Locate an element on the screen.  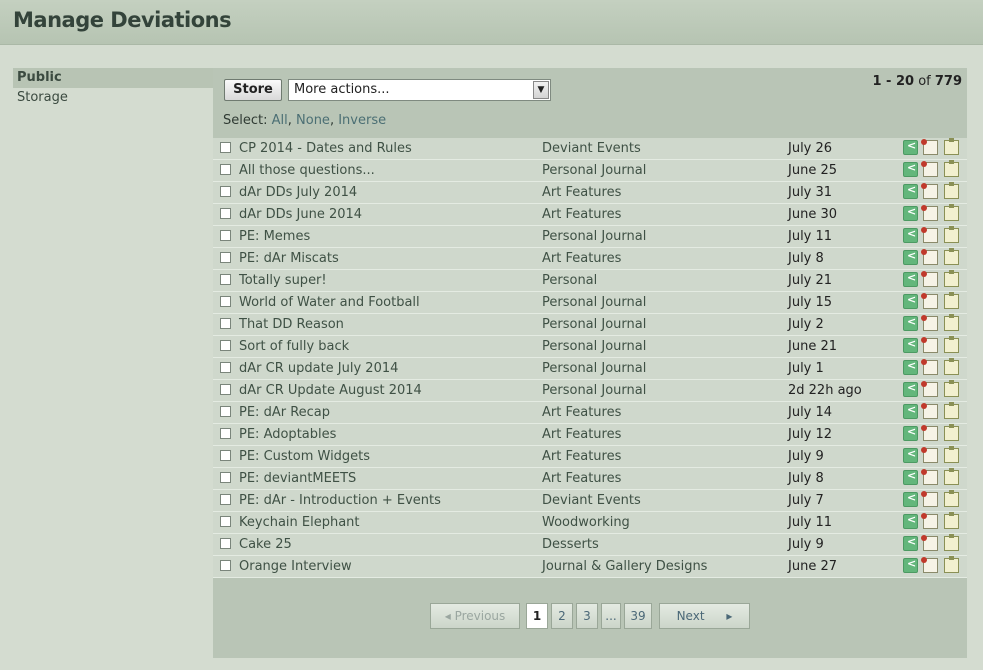
deviation-category-link: Personal is located at coordinates (569, 280).